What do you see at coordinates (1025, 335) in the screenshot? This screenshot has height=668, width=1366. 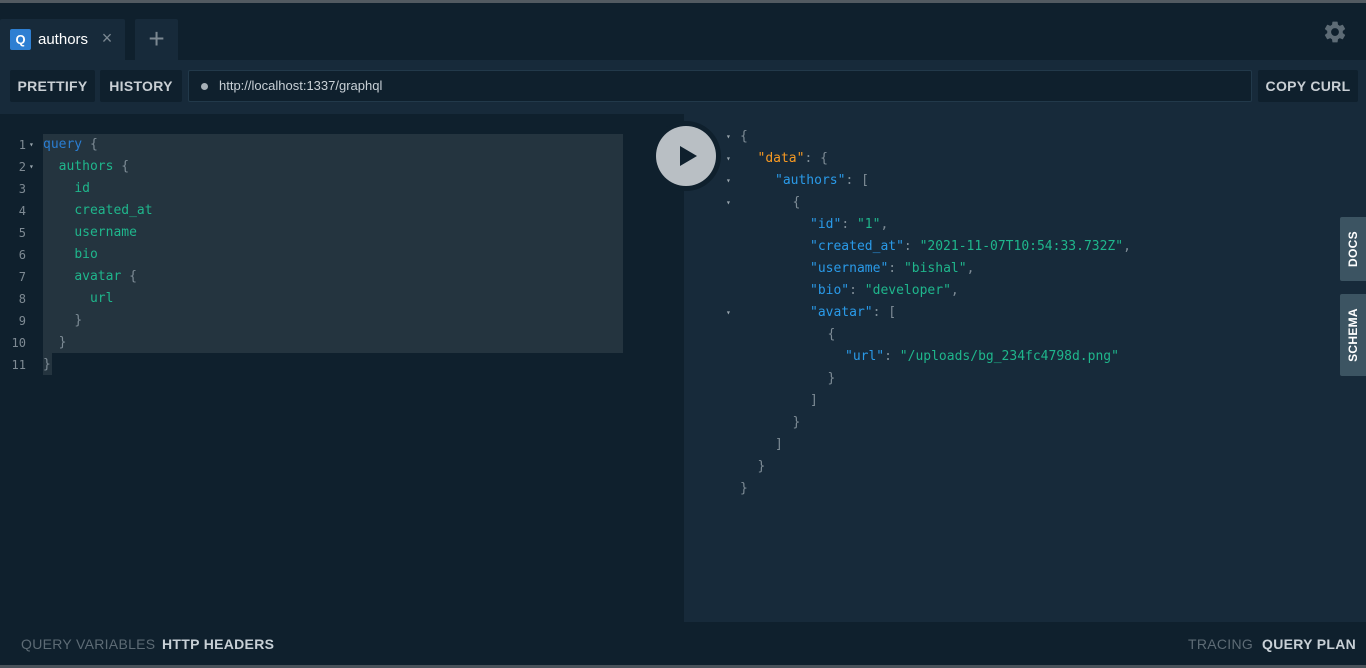 I see `result-line: {` at bounding box center [1025, 335].